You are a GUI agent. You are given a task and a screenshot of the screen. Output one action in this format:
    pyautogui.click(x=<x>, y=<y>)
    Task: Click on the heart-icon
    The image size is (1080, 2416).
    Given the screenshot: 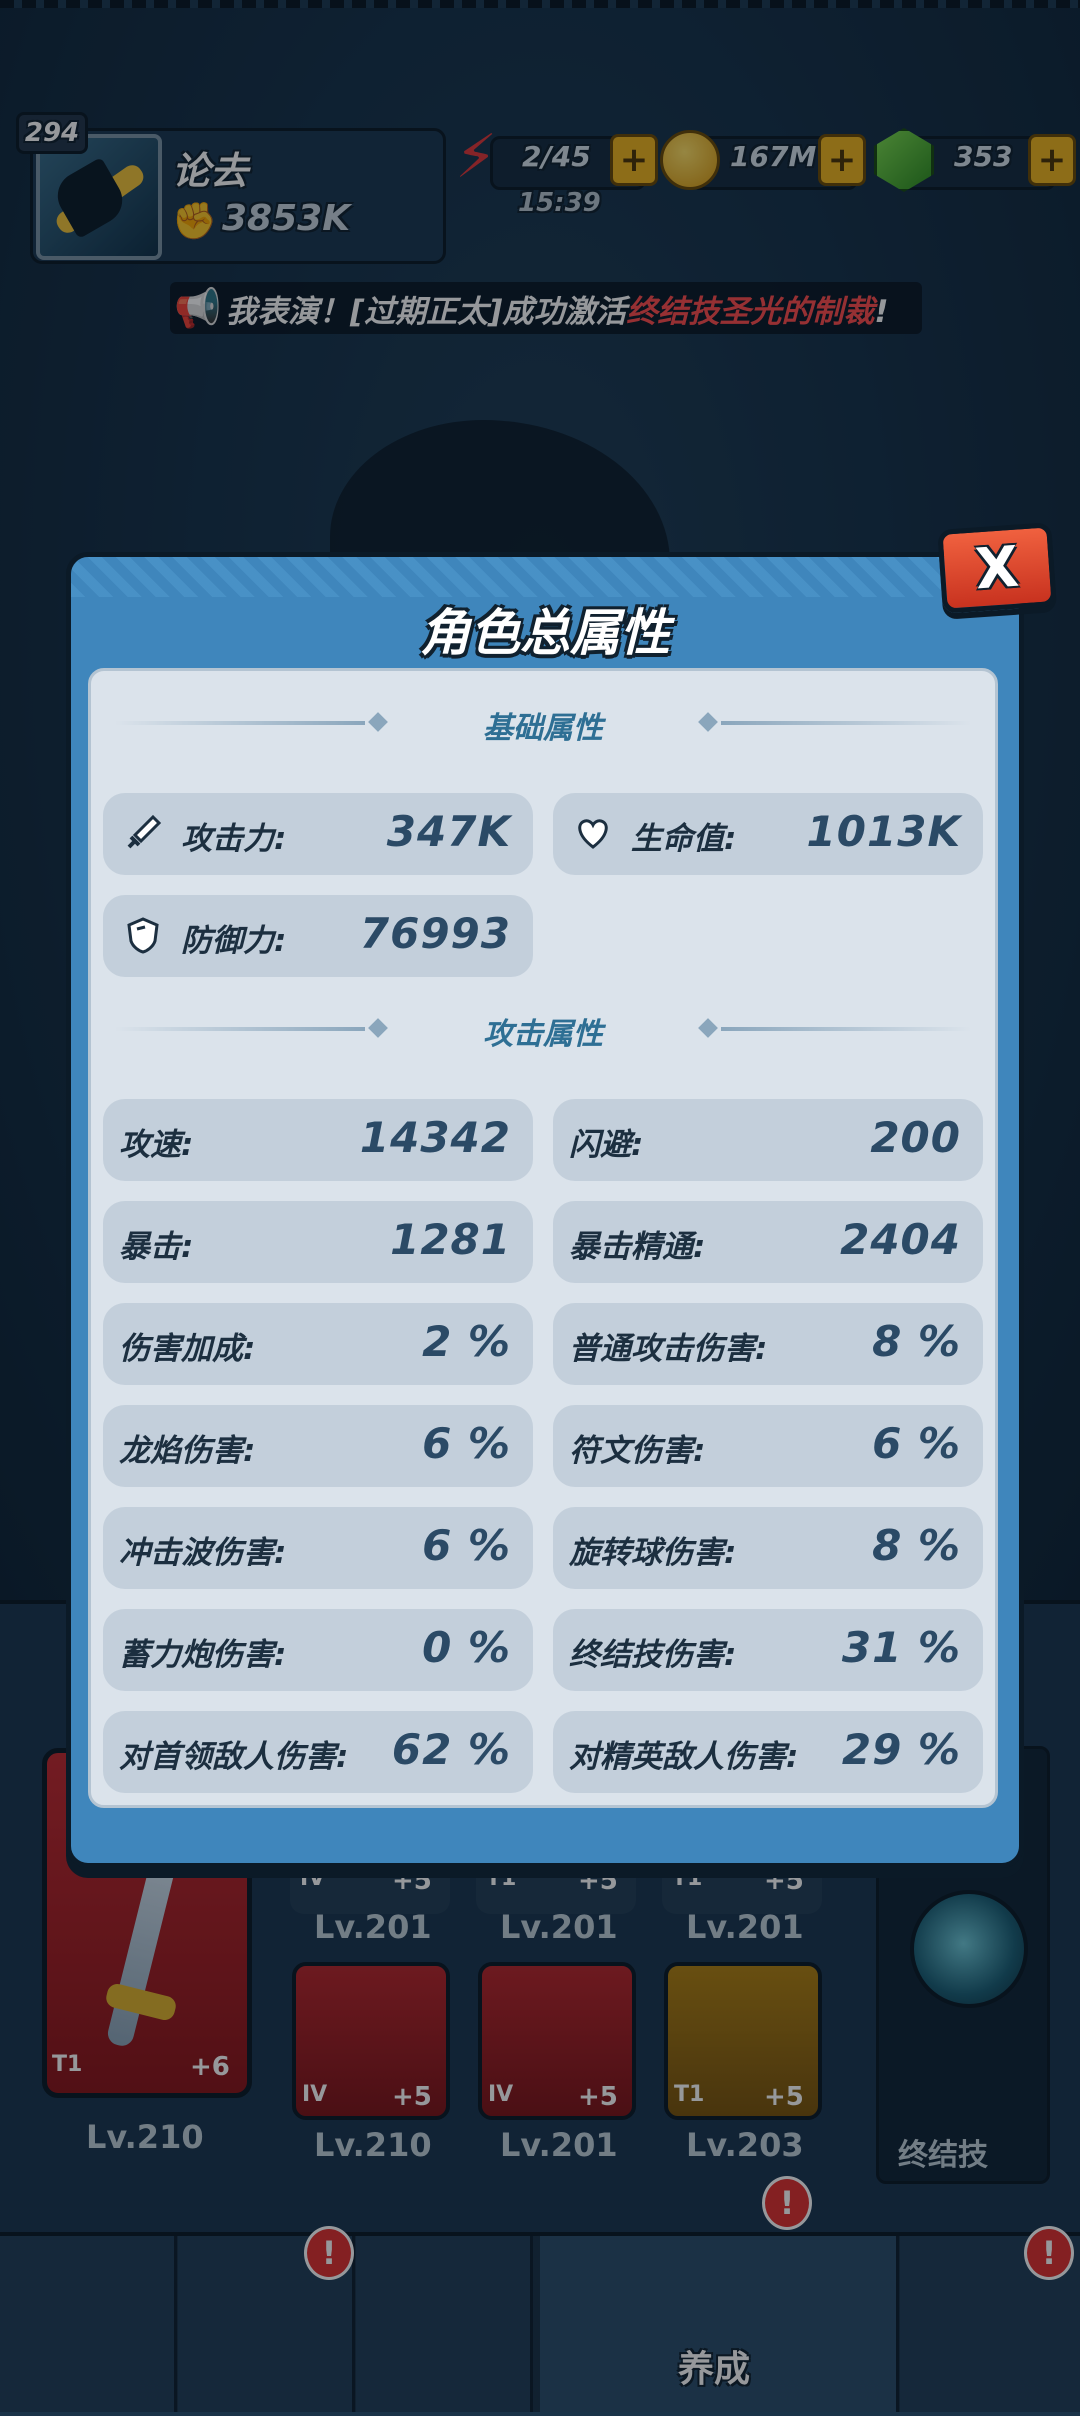 What is the action you would take?
    pyautogui.click(x=593, y=833)
    